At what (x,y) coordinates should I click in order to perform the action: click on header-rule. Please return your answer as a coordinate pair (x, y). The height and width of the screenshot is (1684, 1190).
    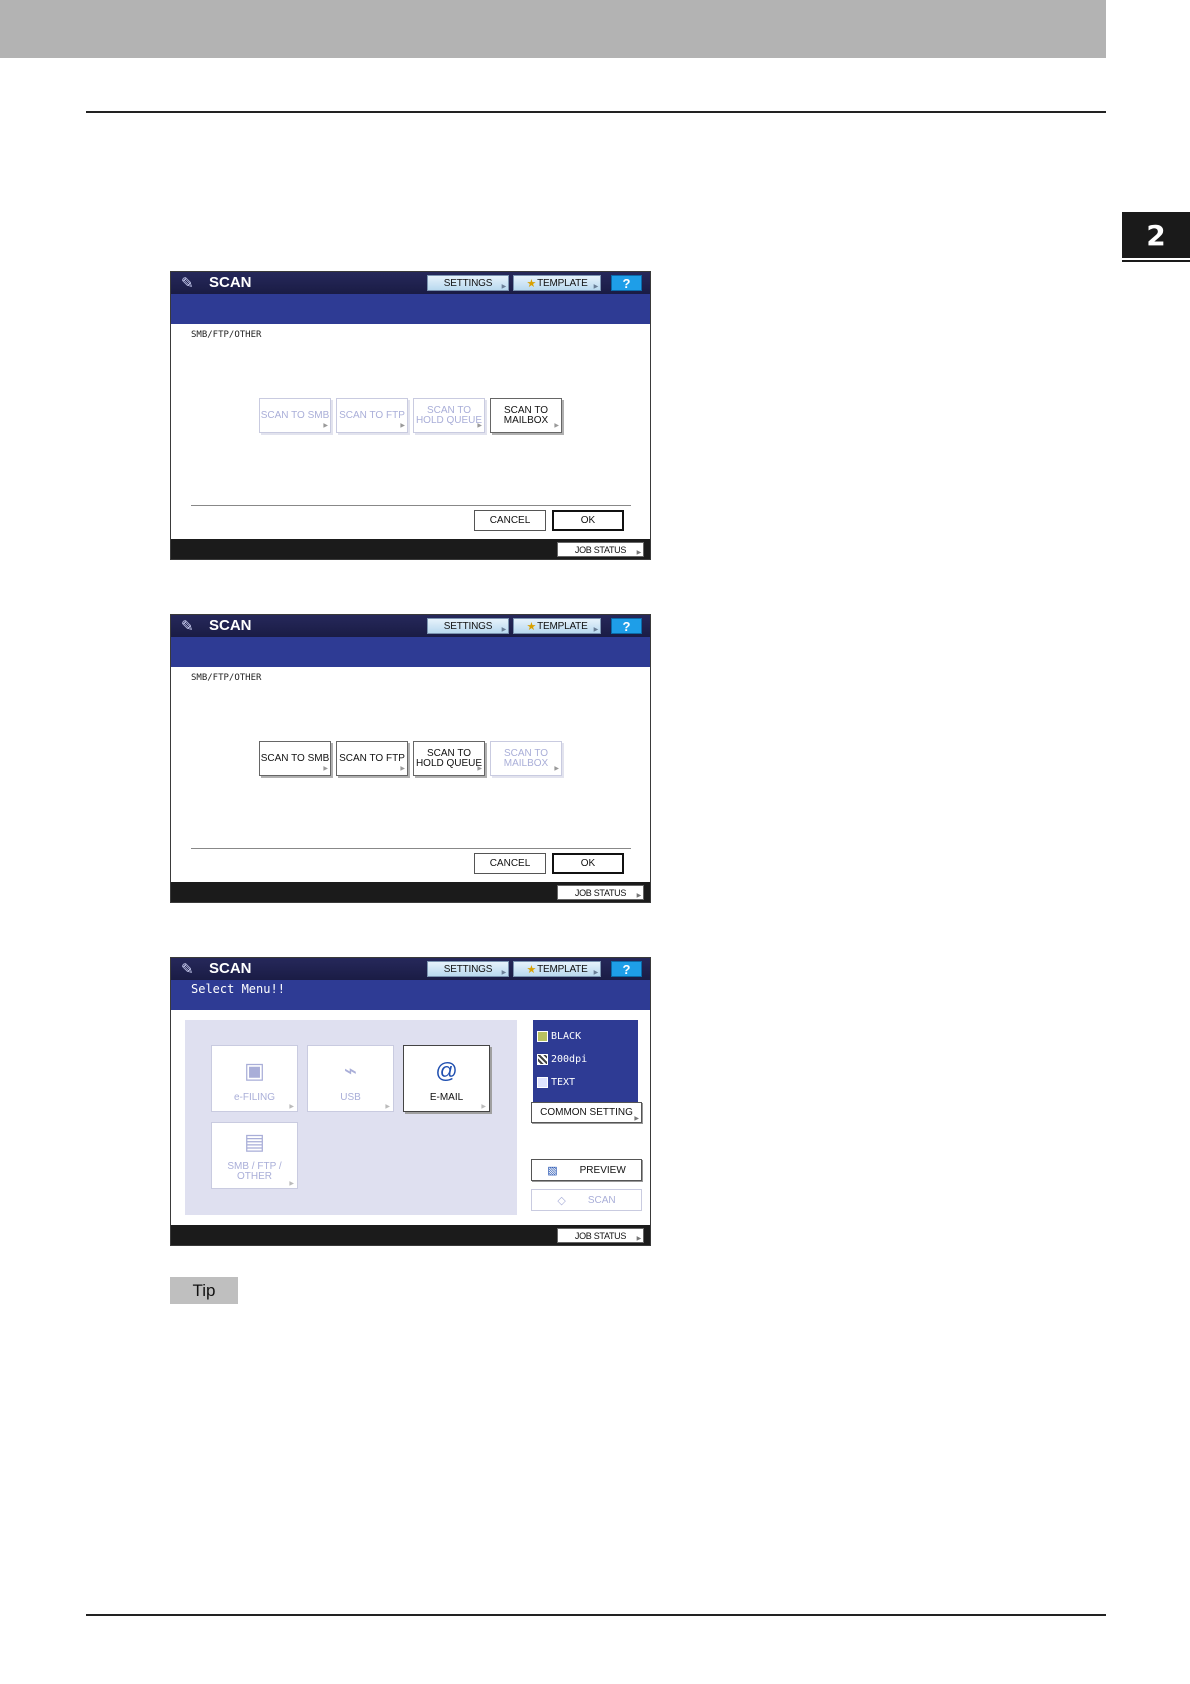
    Looking at the image, I should click on (596, 112).